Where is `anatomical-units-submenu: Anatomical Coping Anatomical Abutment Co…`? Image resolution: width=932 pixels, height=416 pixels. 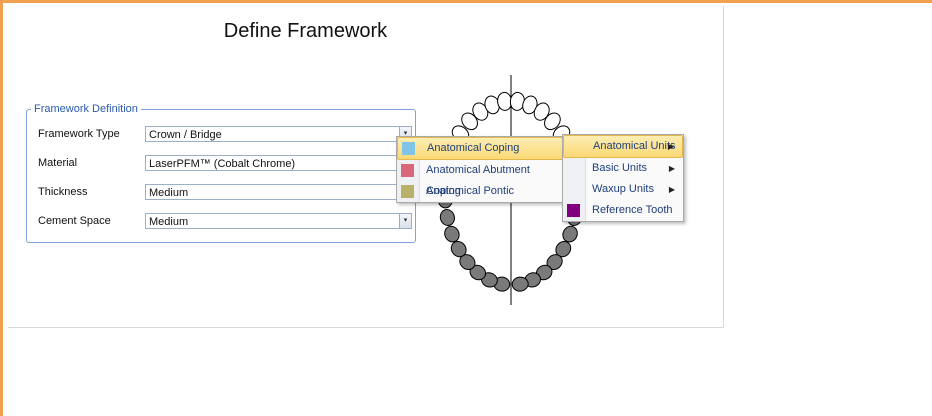 anatomical-units-submenu: Anatomical Coping Anatomical Abutment Co… is located at coordinates (480, 169).